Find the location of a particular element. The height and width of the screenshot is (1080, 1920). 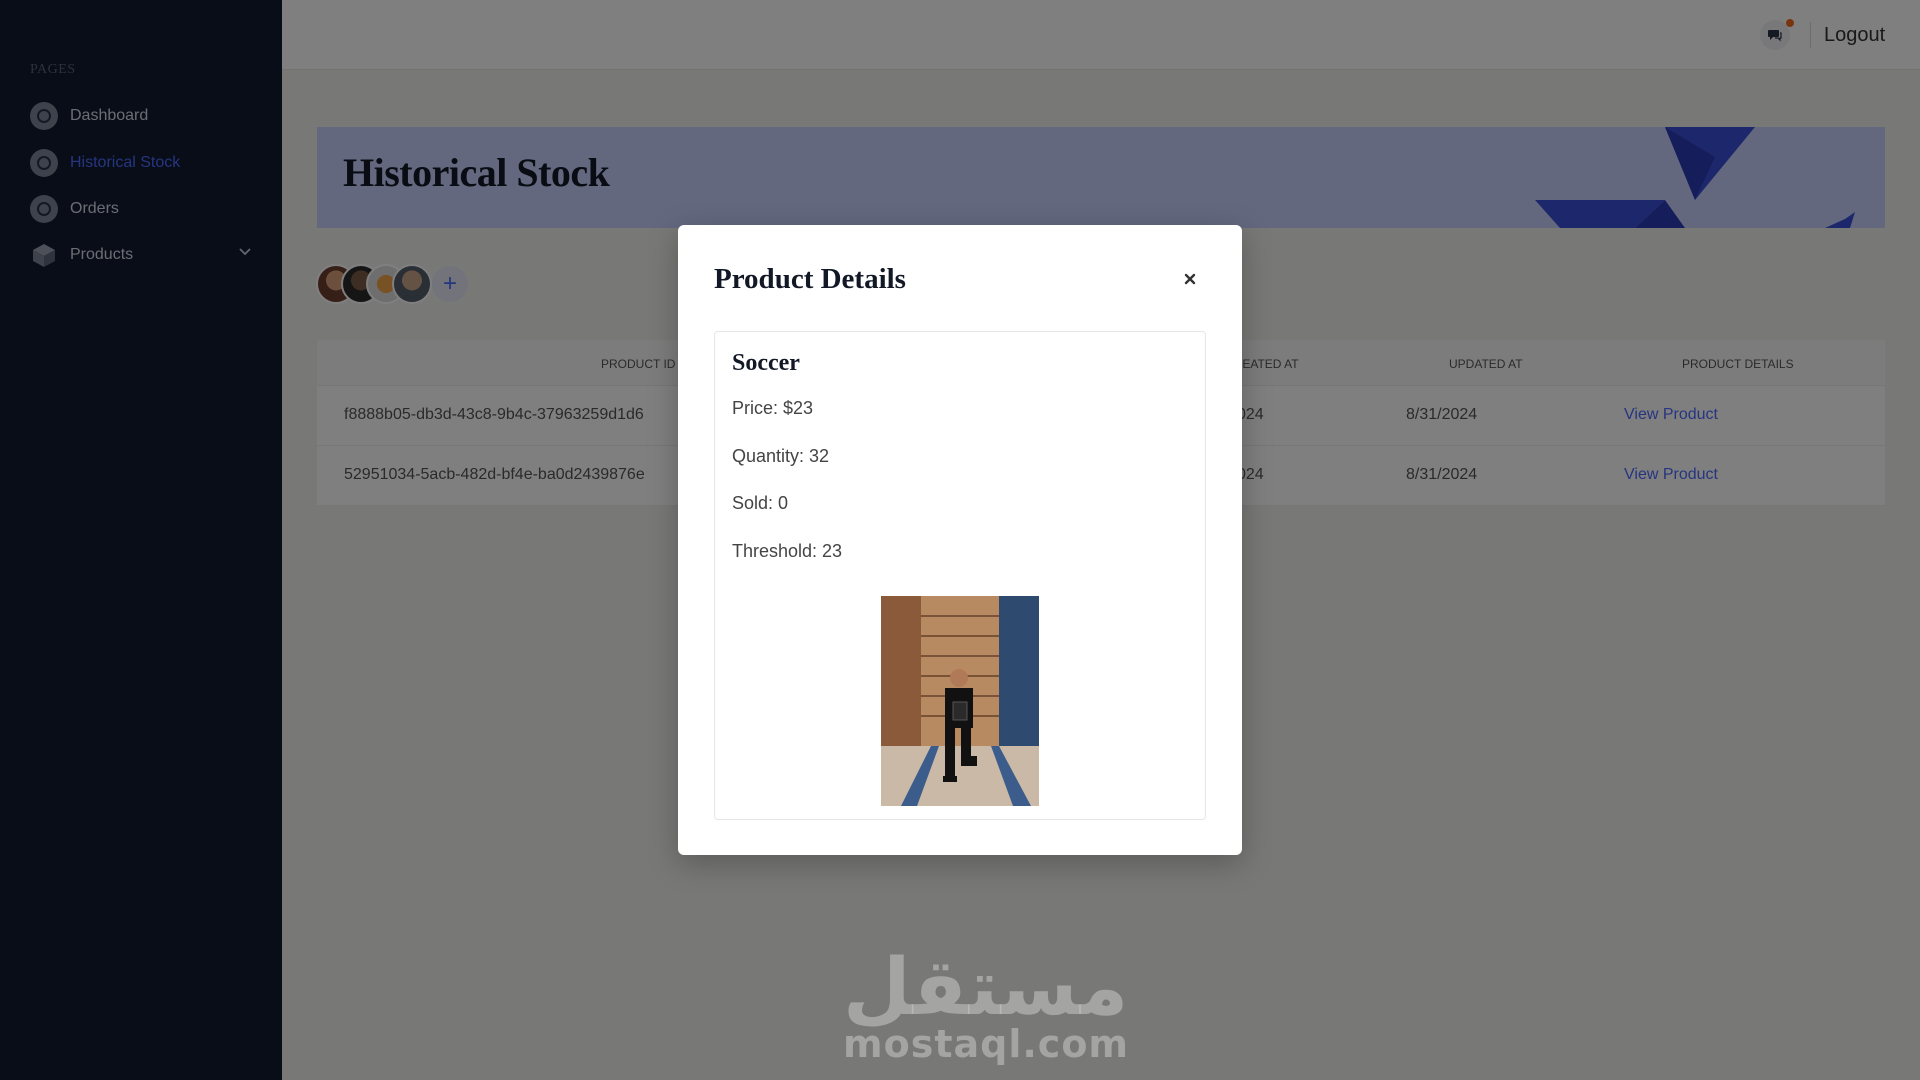

threshold-value: 23 is located at coordinates (832, 551).